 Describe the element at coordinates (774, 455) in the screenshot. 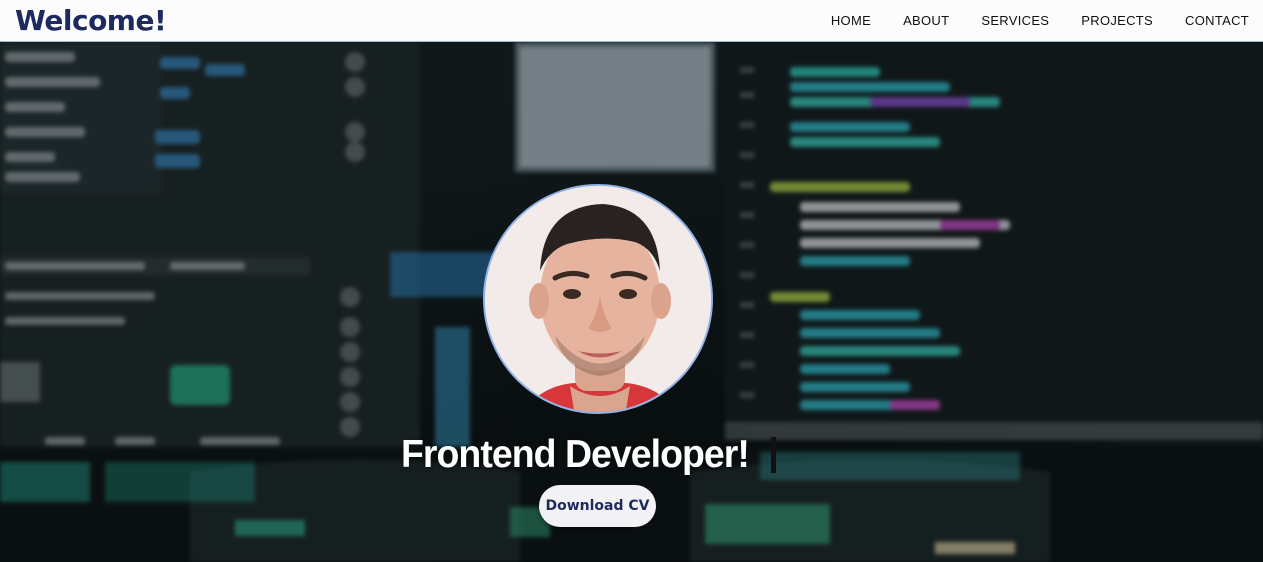

I see `typing-cursor` at that location.